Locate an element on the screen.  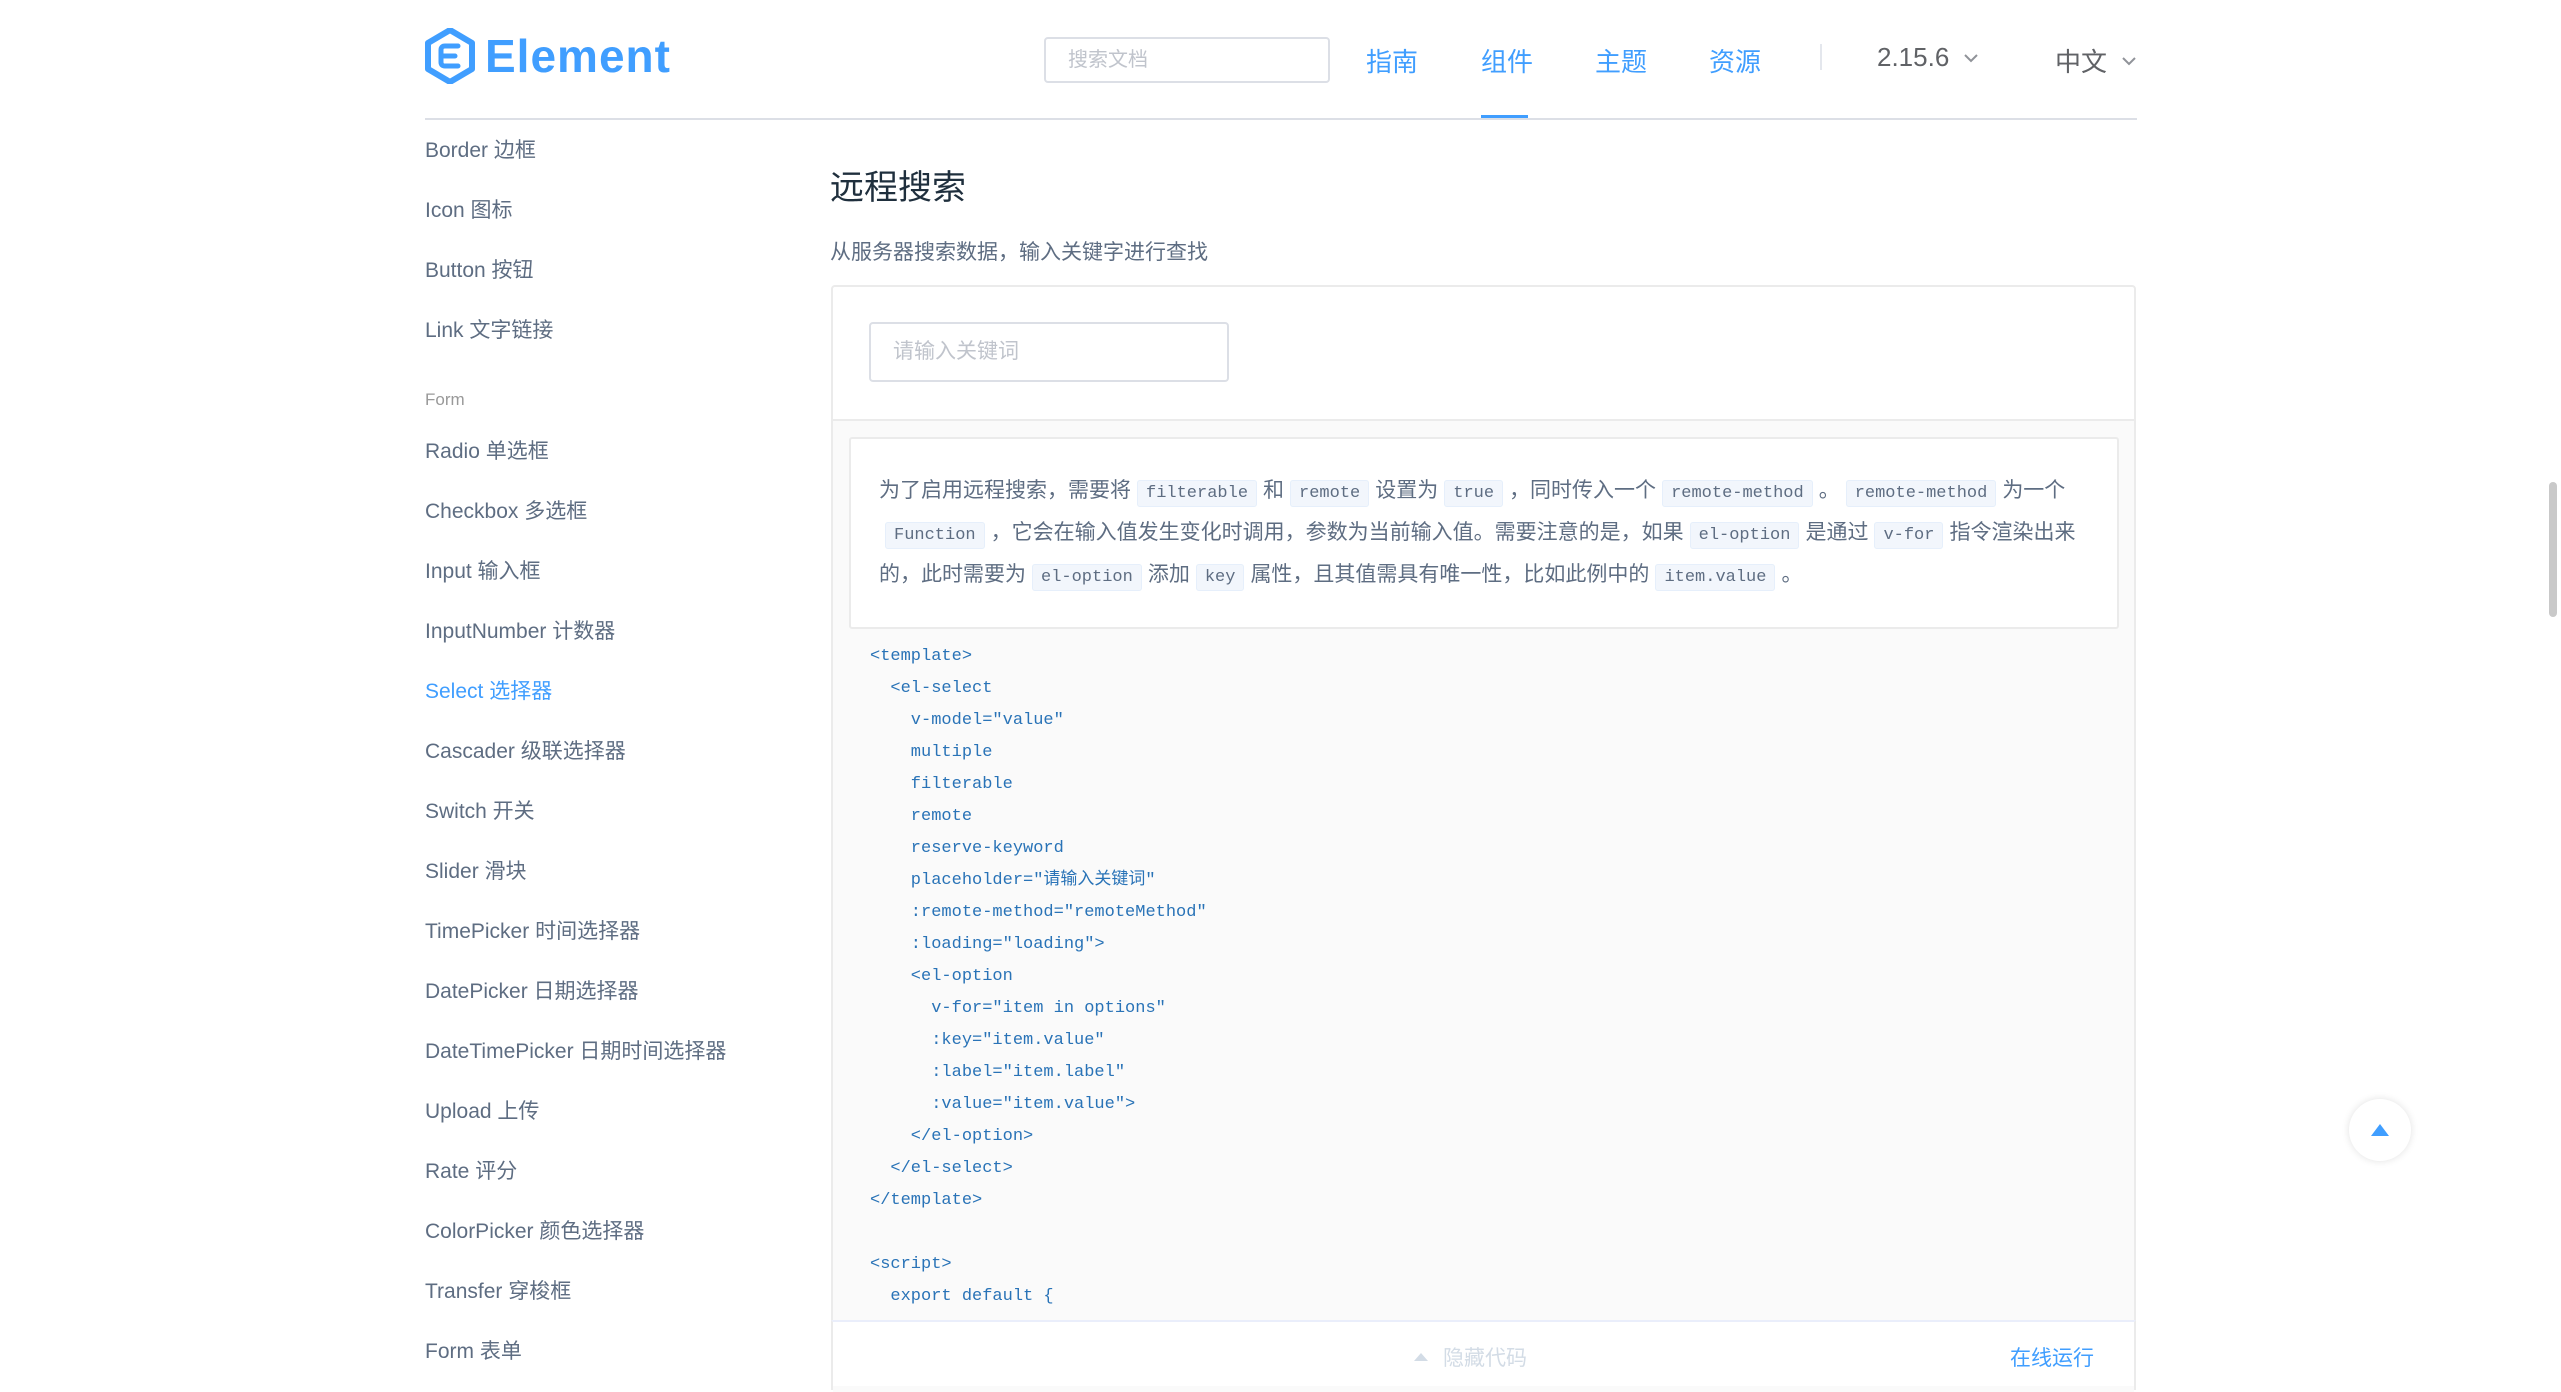
nav-divider is located at coordinates (1821, 57).